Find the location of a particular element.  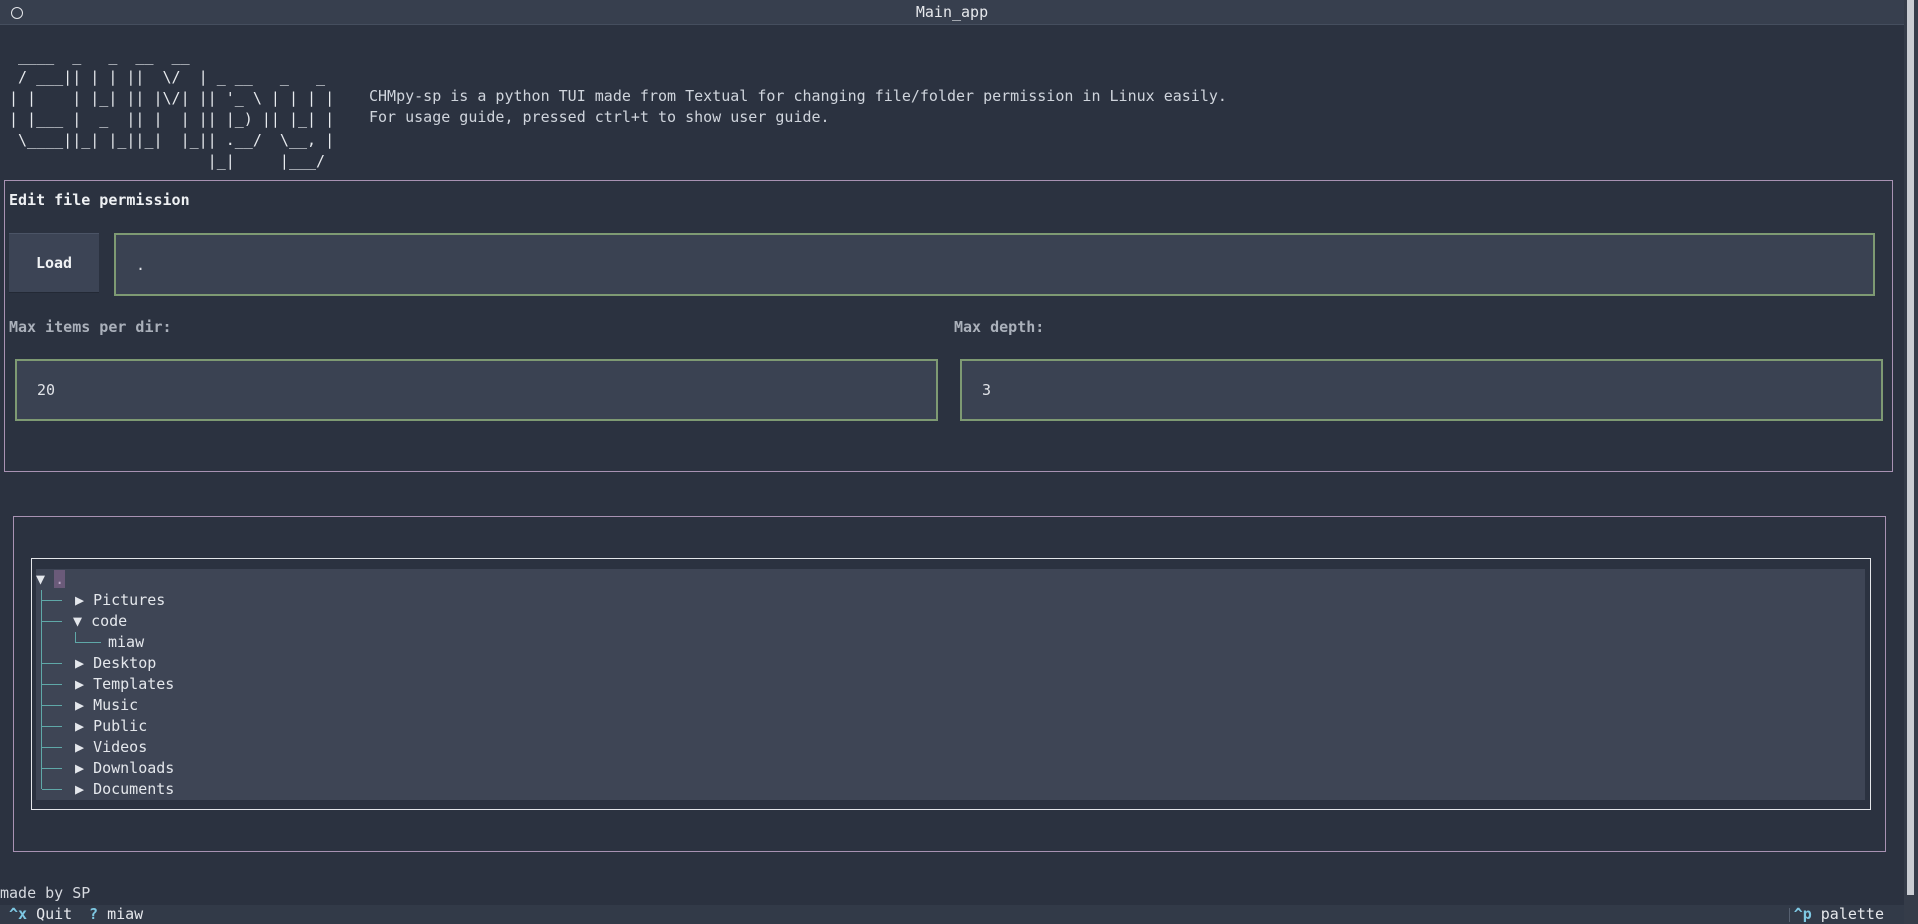

tree-node-code: ▼ code is located at coordinates (100, 621).